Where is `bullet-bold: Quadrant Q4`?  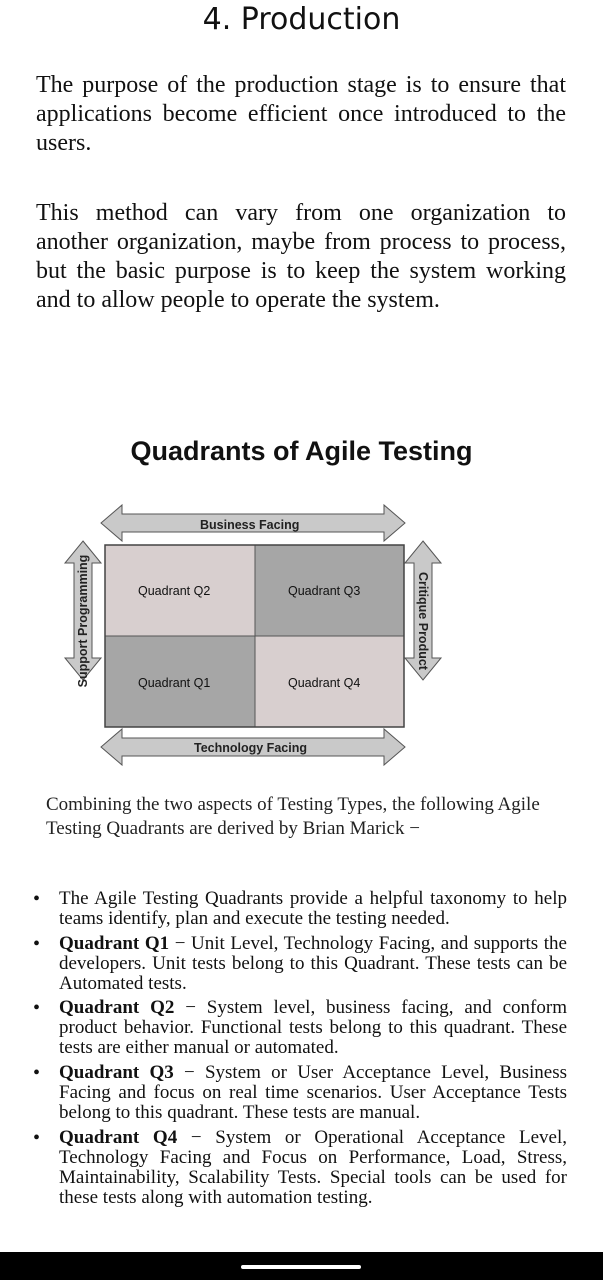 bullet-bold: Quadrant Q4 is located at coordinates (118, 1137).